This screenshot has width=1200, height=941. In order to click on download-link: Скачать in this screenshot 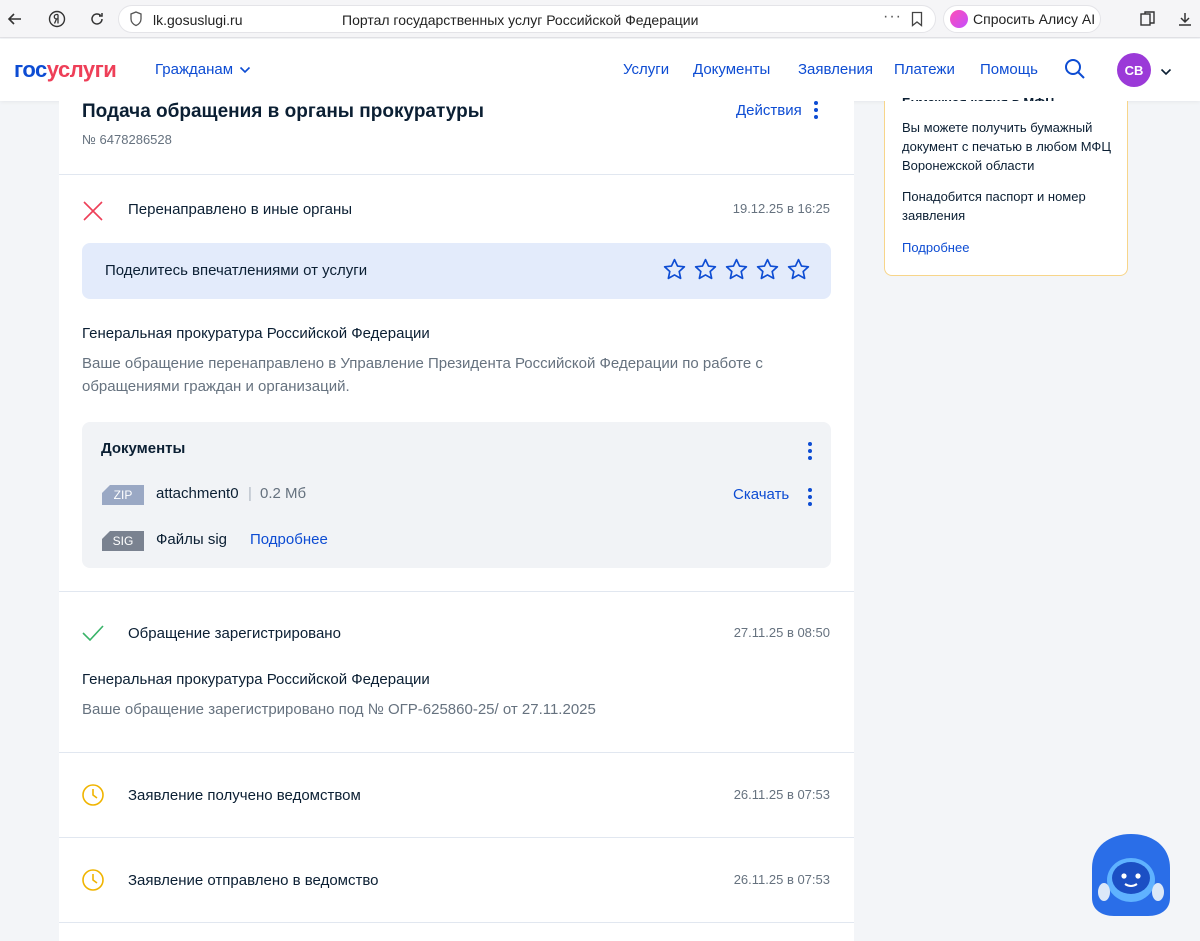, I will do `click(761, 494)`.